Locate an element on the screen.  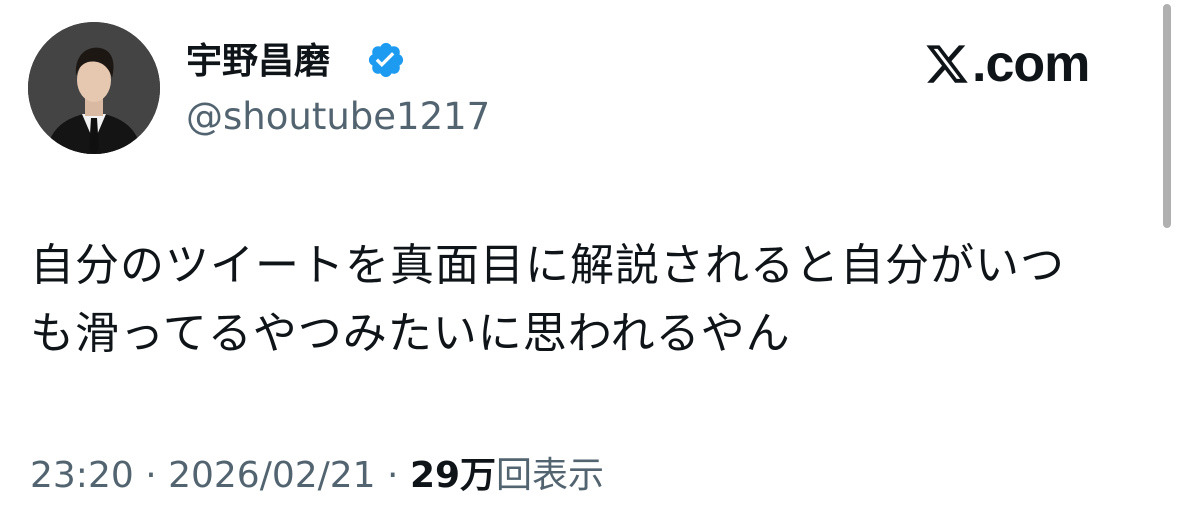
views-count: 29万 is located at coordinates (453, 475).